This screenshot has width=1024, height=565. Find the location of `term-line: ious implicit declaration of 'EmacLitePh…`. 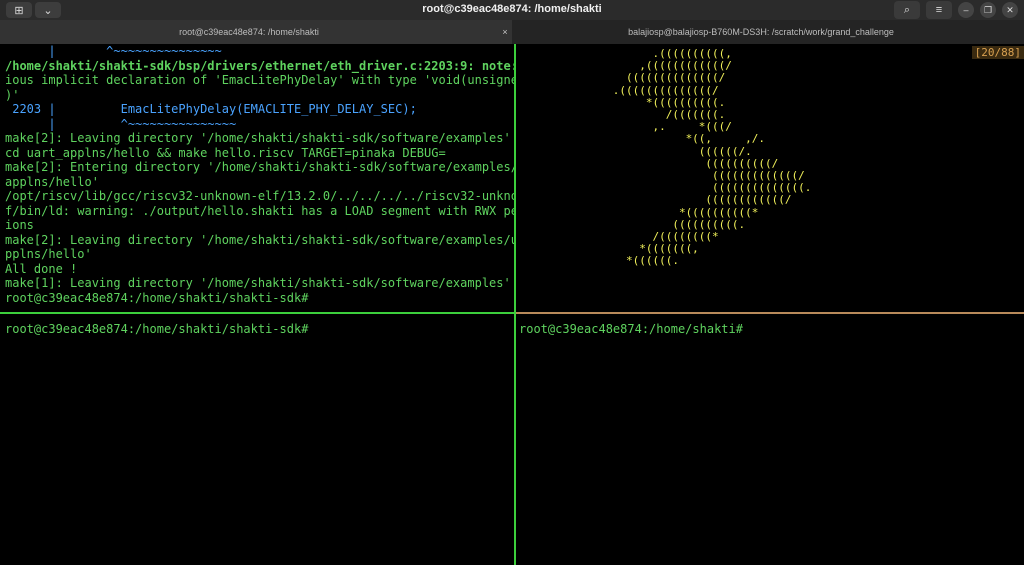

term-line: ious implicit declaration of 'EmacLitePh… is located at coordinates (259, 80).